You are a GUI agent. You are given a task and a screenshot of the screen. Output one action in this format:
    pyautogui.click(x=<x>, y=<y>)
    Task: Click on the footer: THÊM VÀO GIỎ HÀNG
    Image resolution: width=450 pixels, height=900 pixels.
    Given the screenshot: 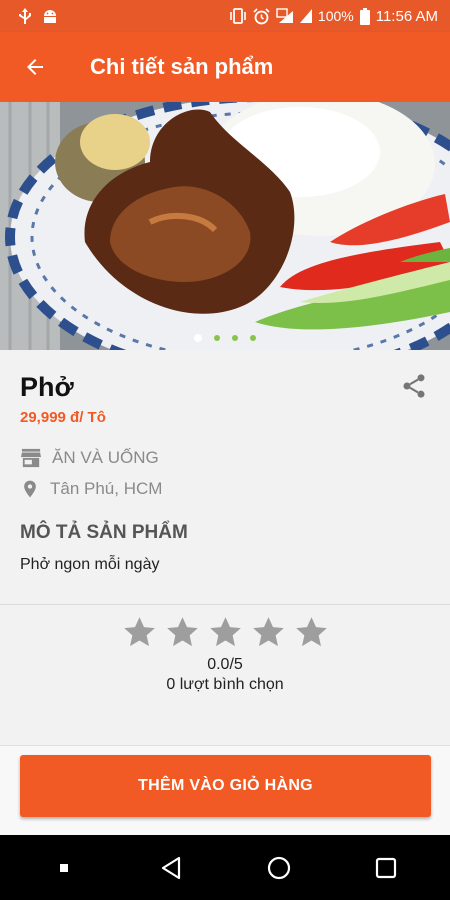 What is the action you would take?
    pyautogui.click(x=225, y=790)
    